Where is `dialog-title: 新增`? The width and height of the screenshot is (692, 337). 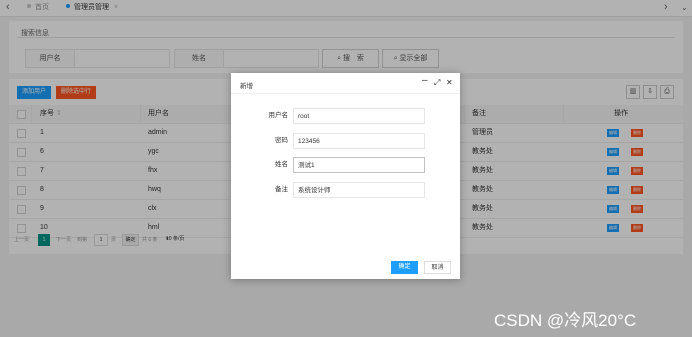 dialog-title: 新增 is located at coordinates (246, 86).